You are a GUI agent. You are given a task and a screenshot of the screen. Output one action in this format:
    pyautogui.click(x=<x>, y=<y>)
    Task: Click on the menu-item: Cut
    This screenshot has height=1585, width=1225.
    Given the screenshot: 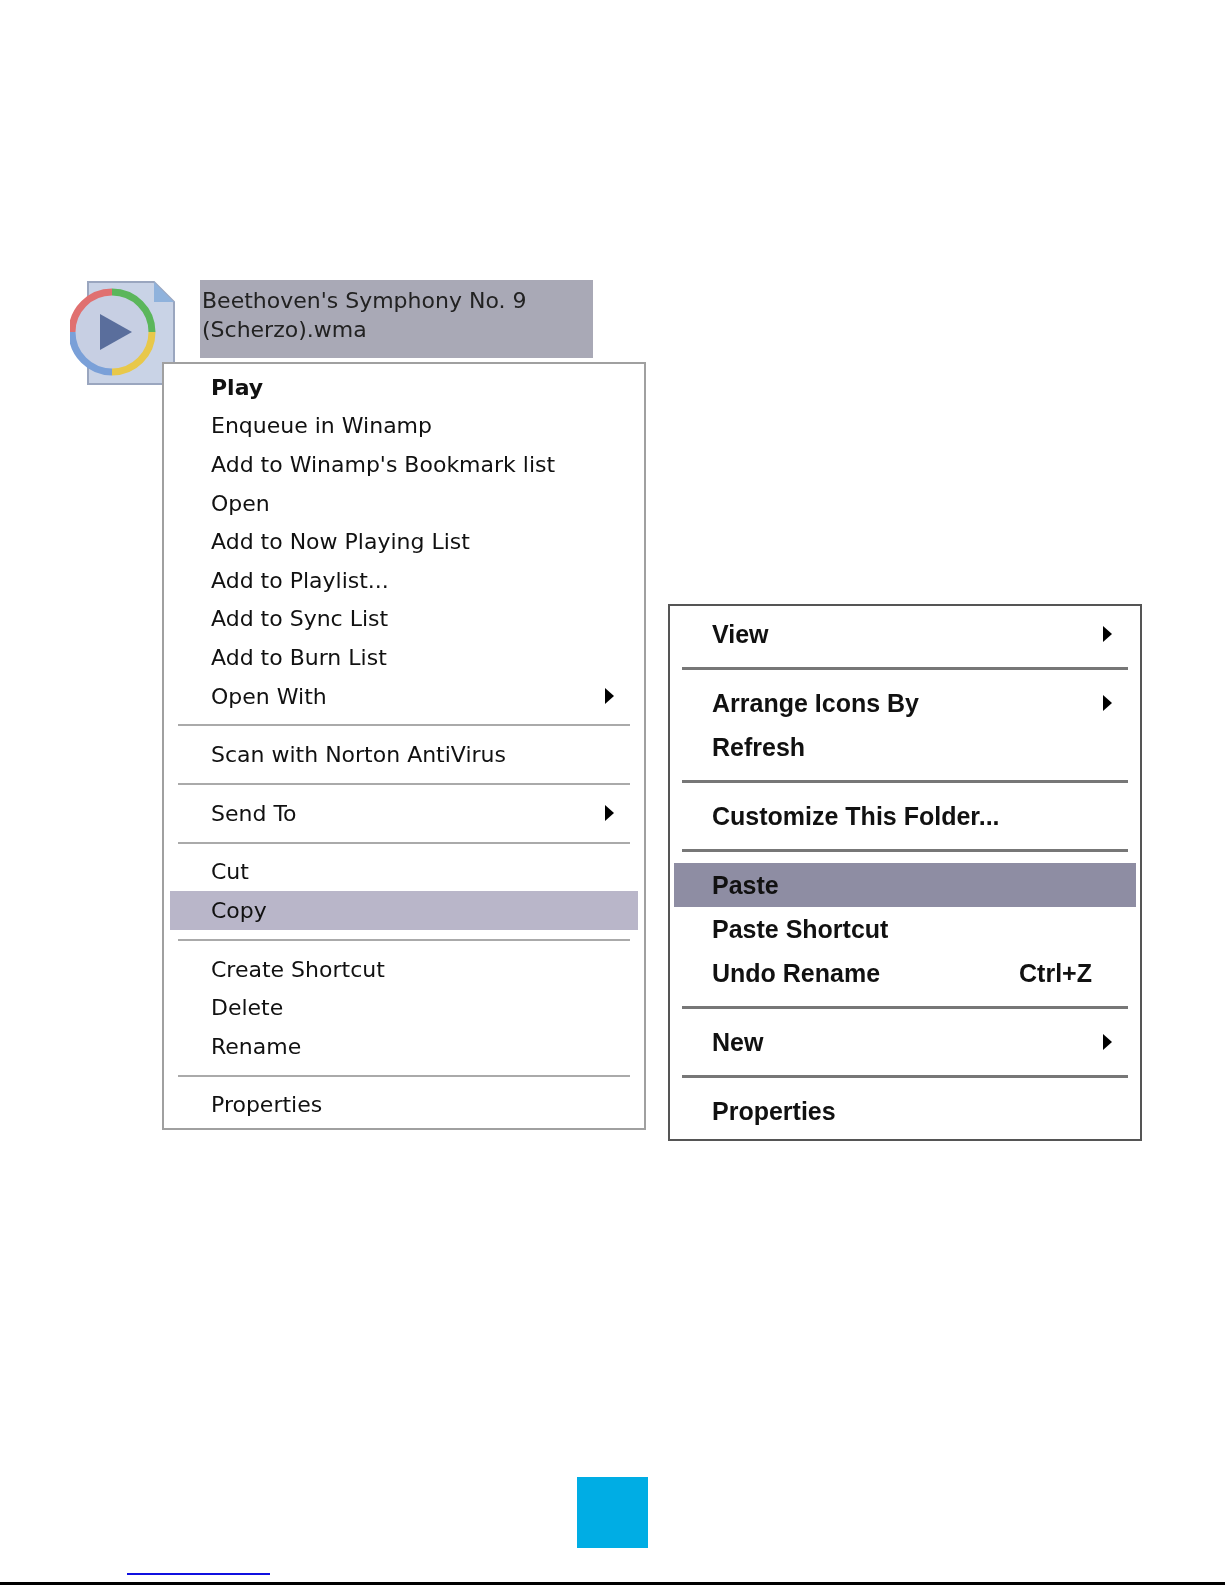 What is the action you would take?
    pyautogui.click(x=404, y=872)
    